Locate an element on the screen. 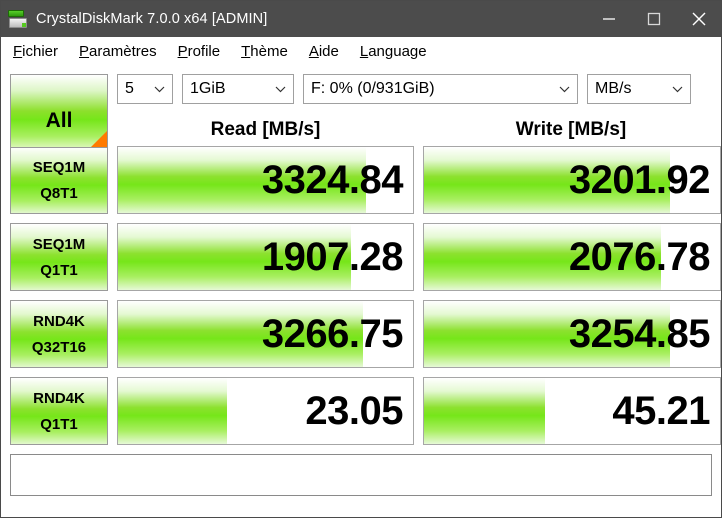 The image size is (722, 518). menu-item-aide: Aide is located at coordinates (324, 51).